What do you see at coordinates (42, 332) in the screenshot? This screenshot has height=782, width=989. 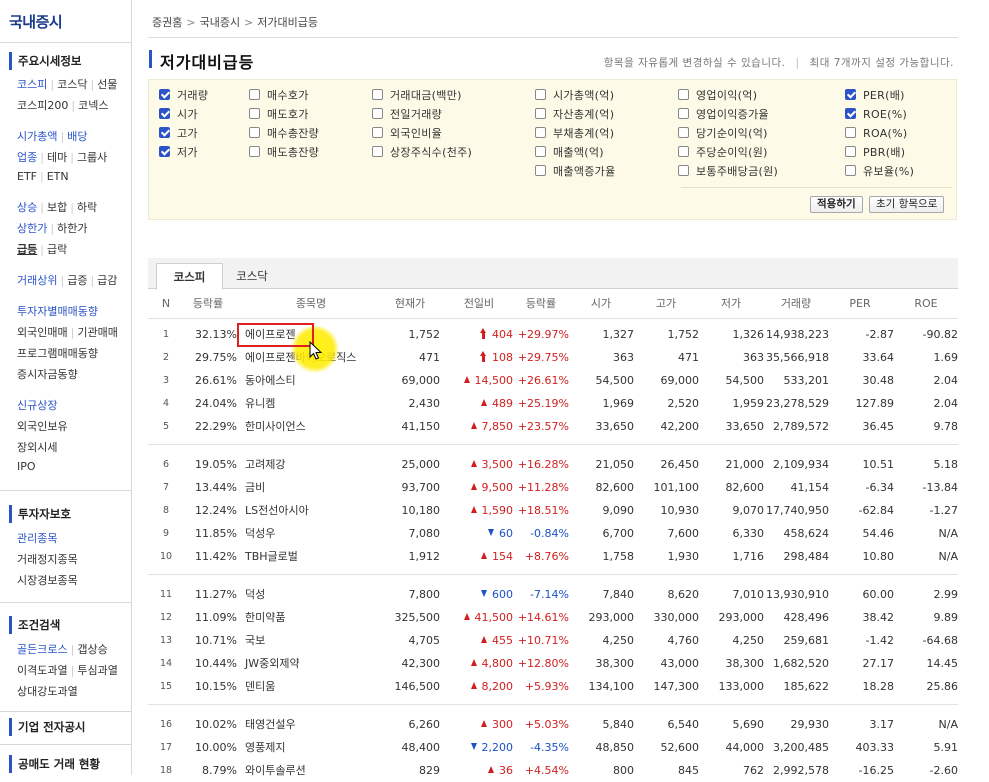 I see `sidebar-item-foreign: 외국인매매` at bounding box center [42, 332].